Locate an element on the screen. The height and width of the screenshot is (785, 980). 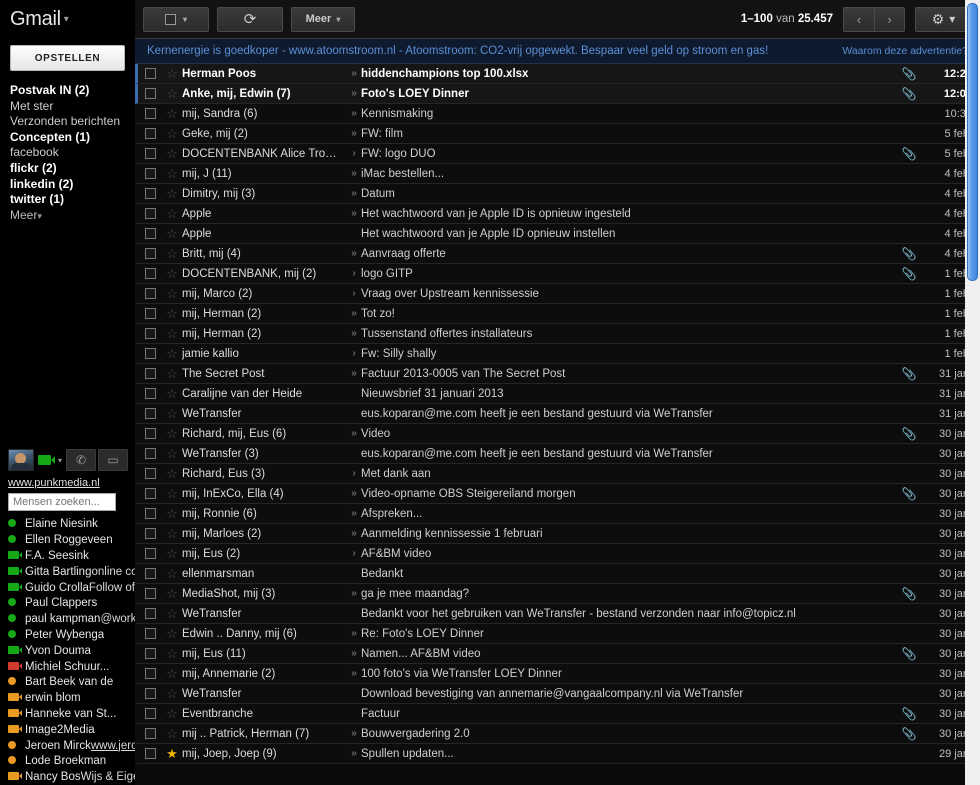
contact-list-item: erwin blom is located at coordinates (71, 698).